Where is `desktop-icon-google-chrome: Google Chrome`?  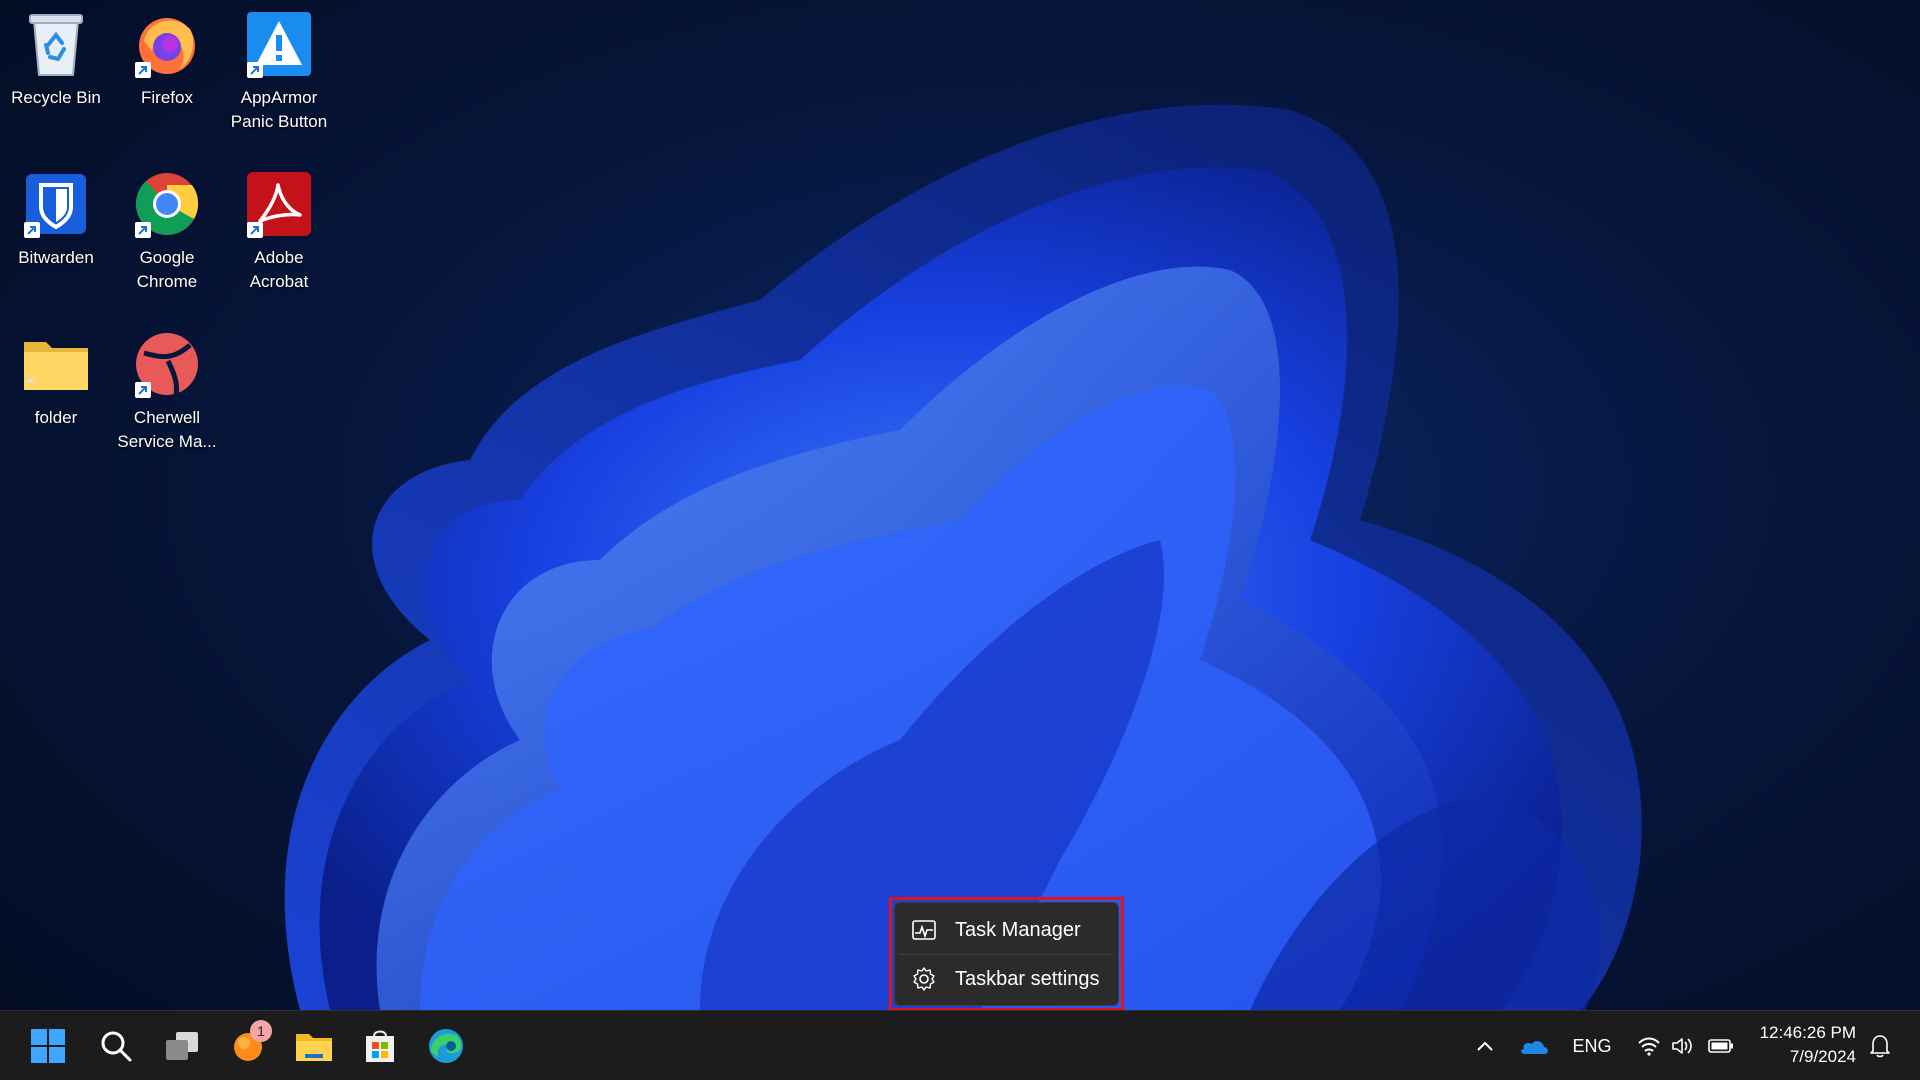
desktop-icon-google-chrome: Google Chrome is located at coordinates (167, 231).